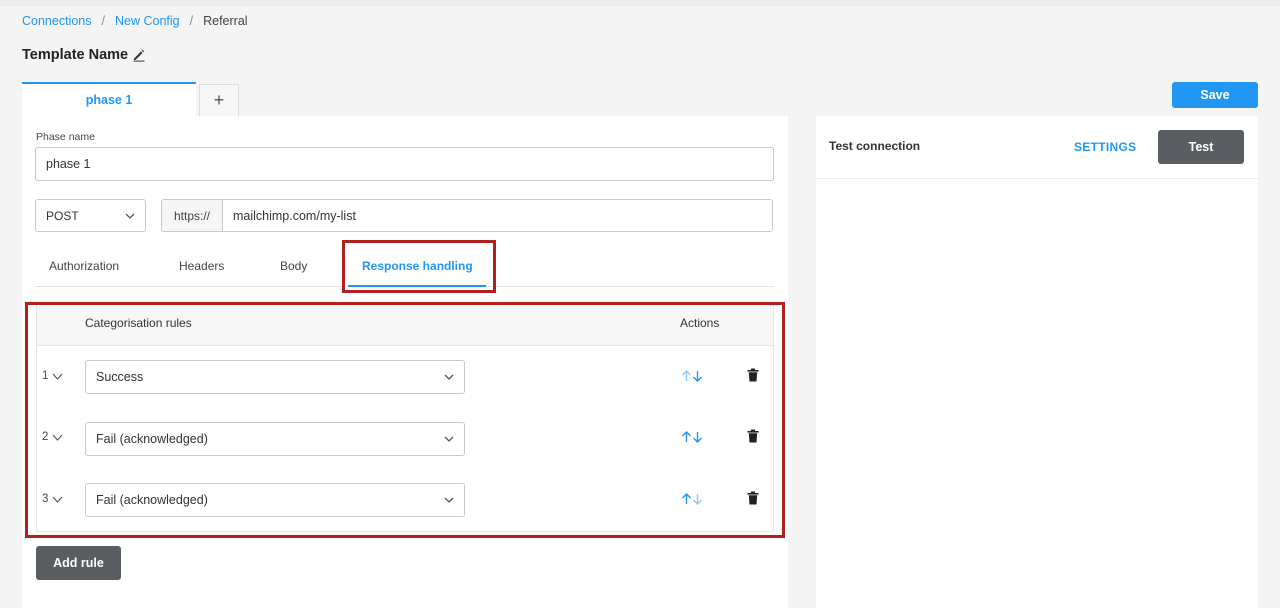 The height and width of the screenshot is (608, 1280). I want to click on breadcrumb-new-config: New Config, so click(147, 21).